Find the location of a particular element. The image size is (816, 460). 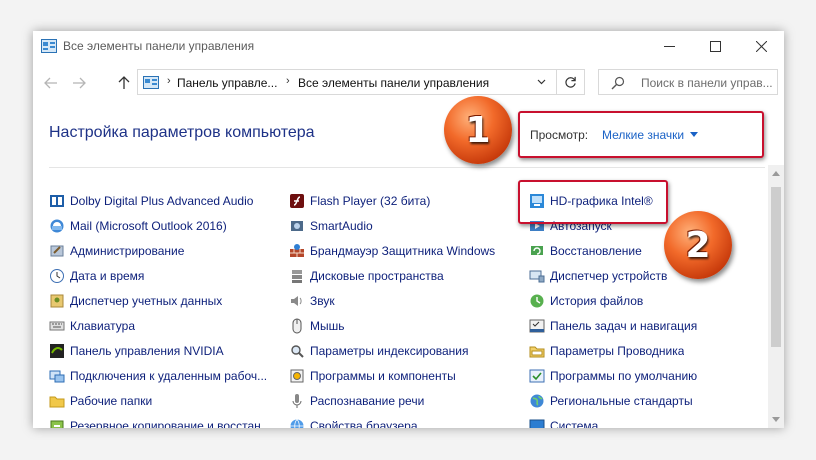

control-panel-item-label: Диспетчер учетных данных is located at coordinates (146, 301).